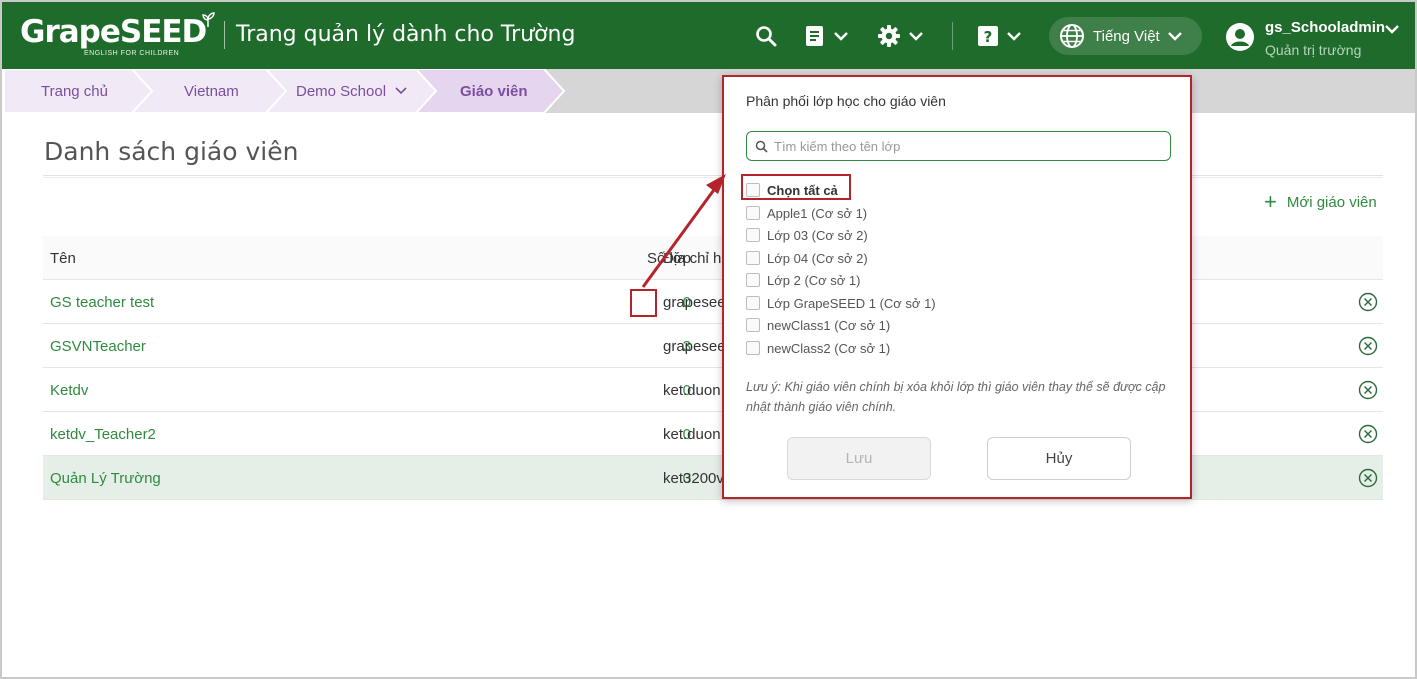  I want to click on class-option: newClass2 (Cơ sở 1), so click(818, 348).